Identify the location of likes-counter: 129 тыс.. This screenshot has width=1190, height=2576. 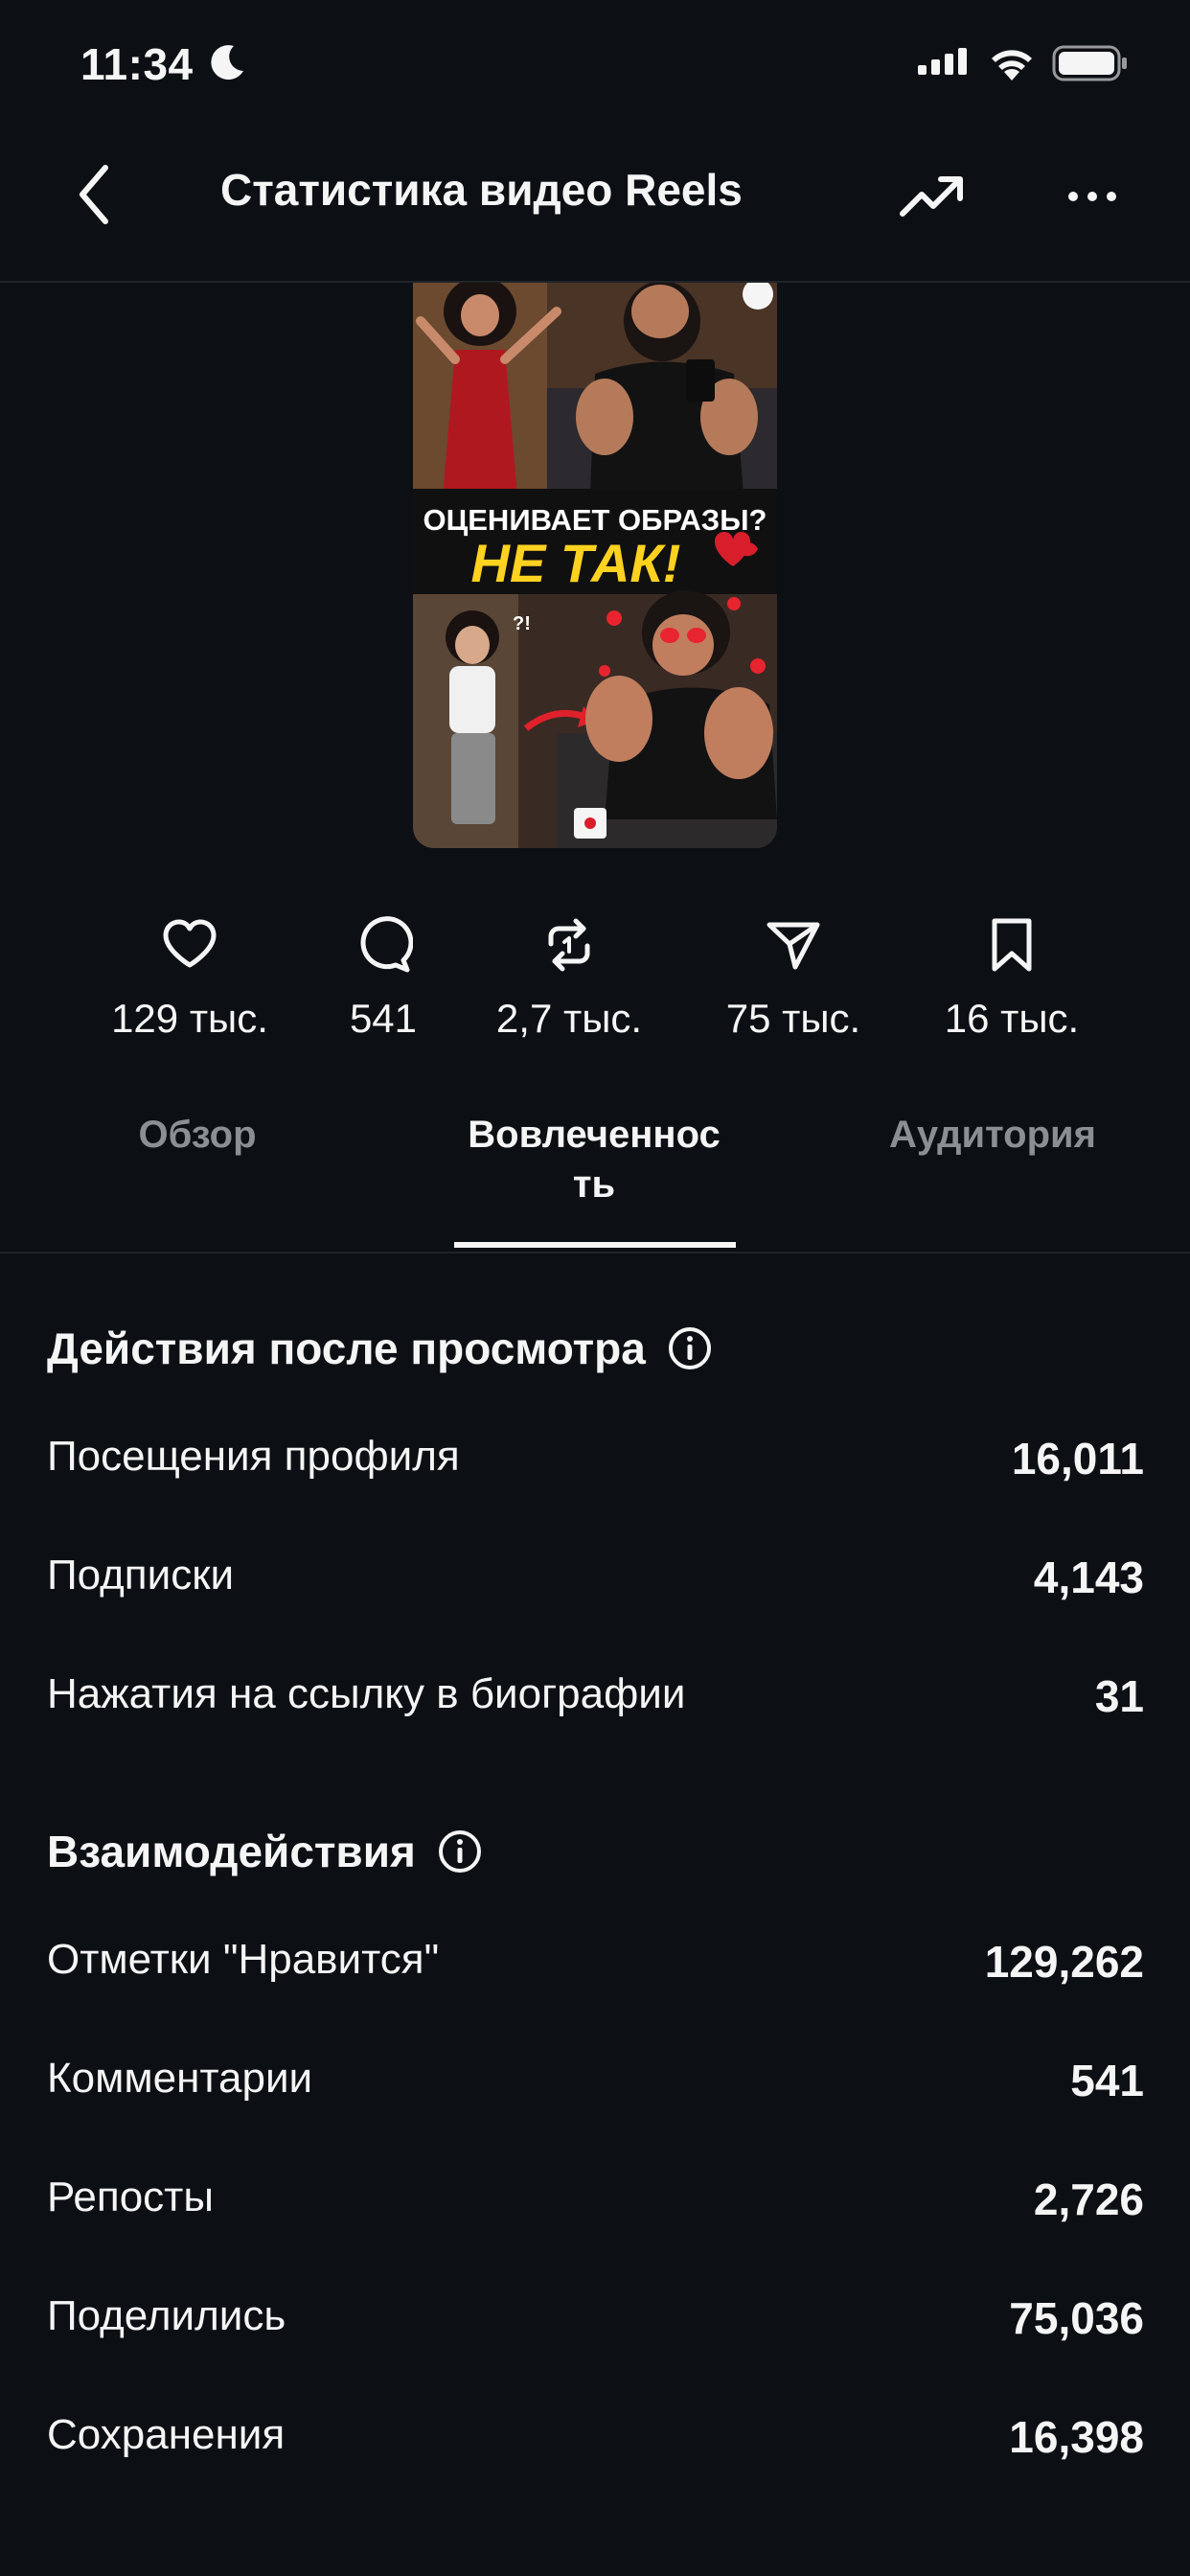
(190, 978).